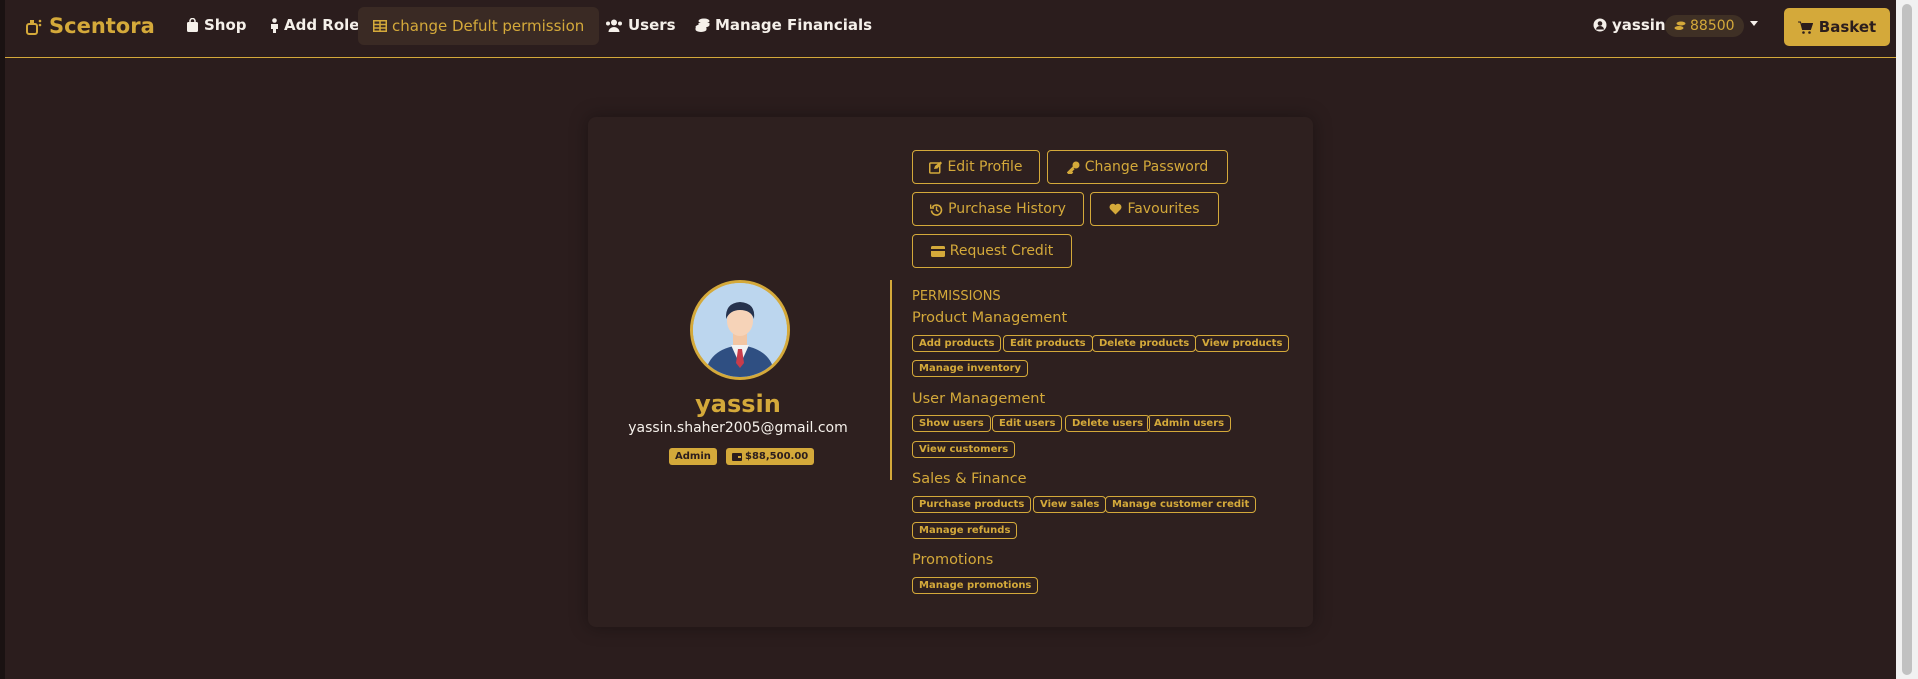 This screenshot has height=679, width=1918. I want to click on user-circle-icon, so click(1600, 25).